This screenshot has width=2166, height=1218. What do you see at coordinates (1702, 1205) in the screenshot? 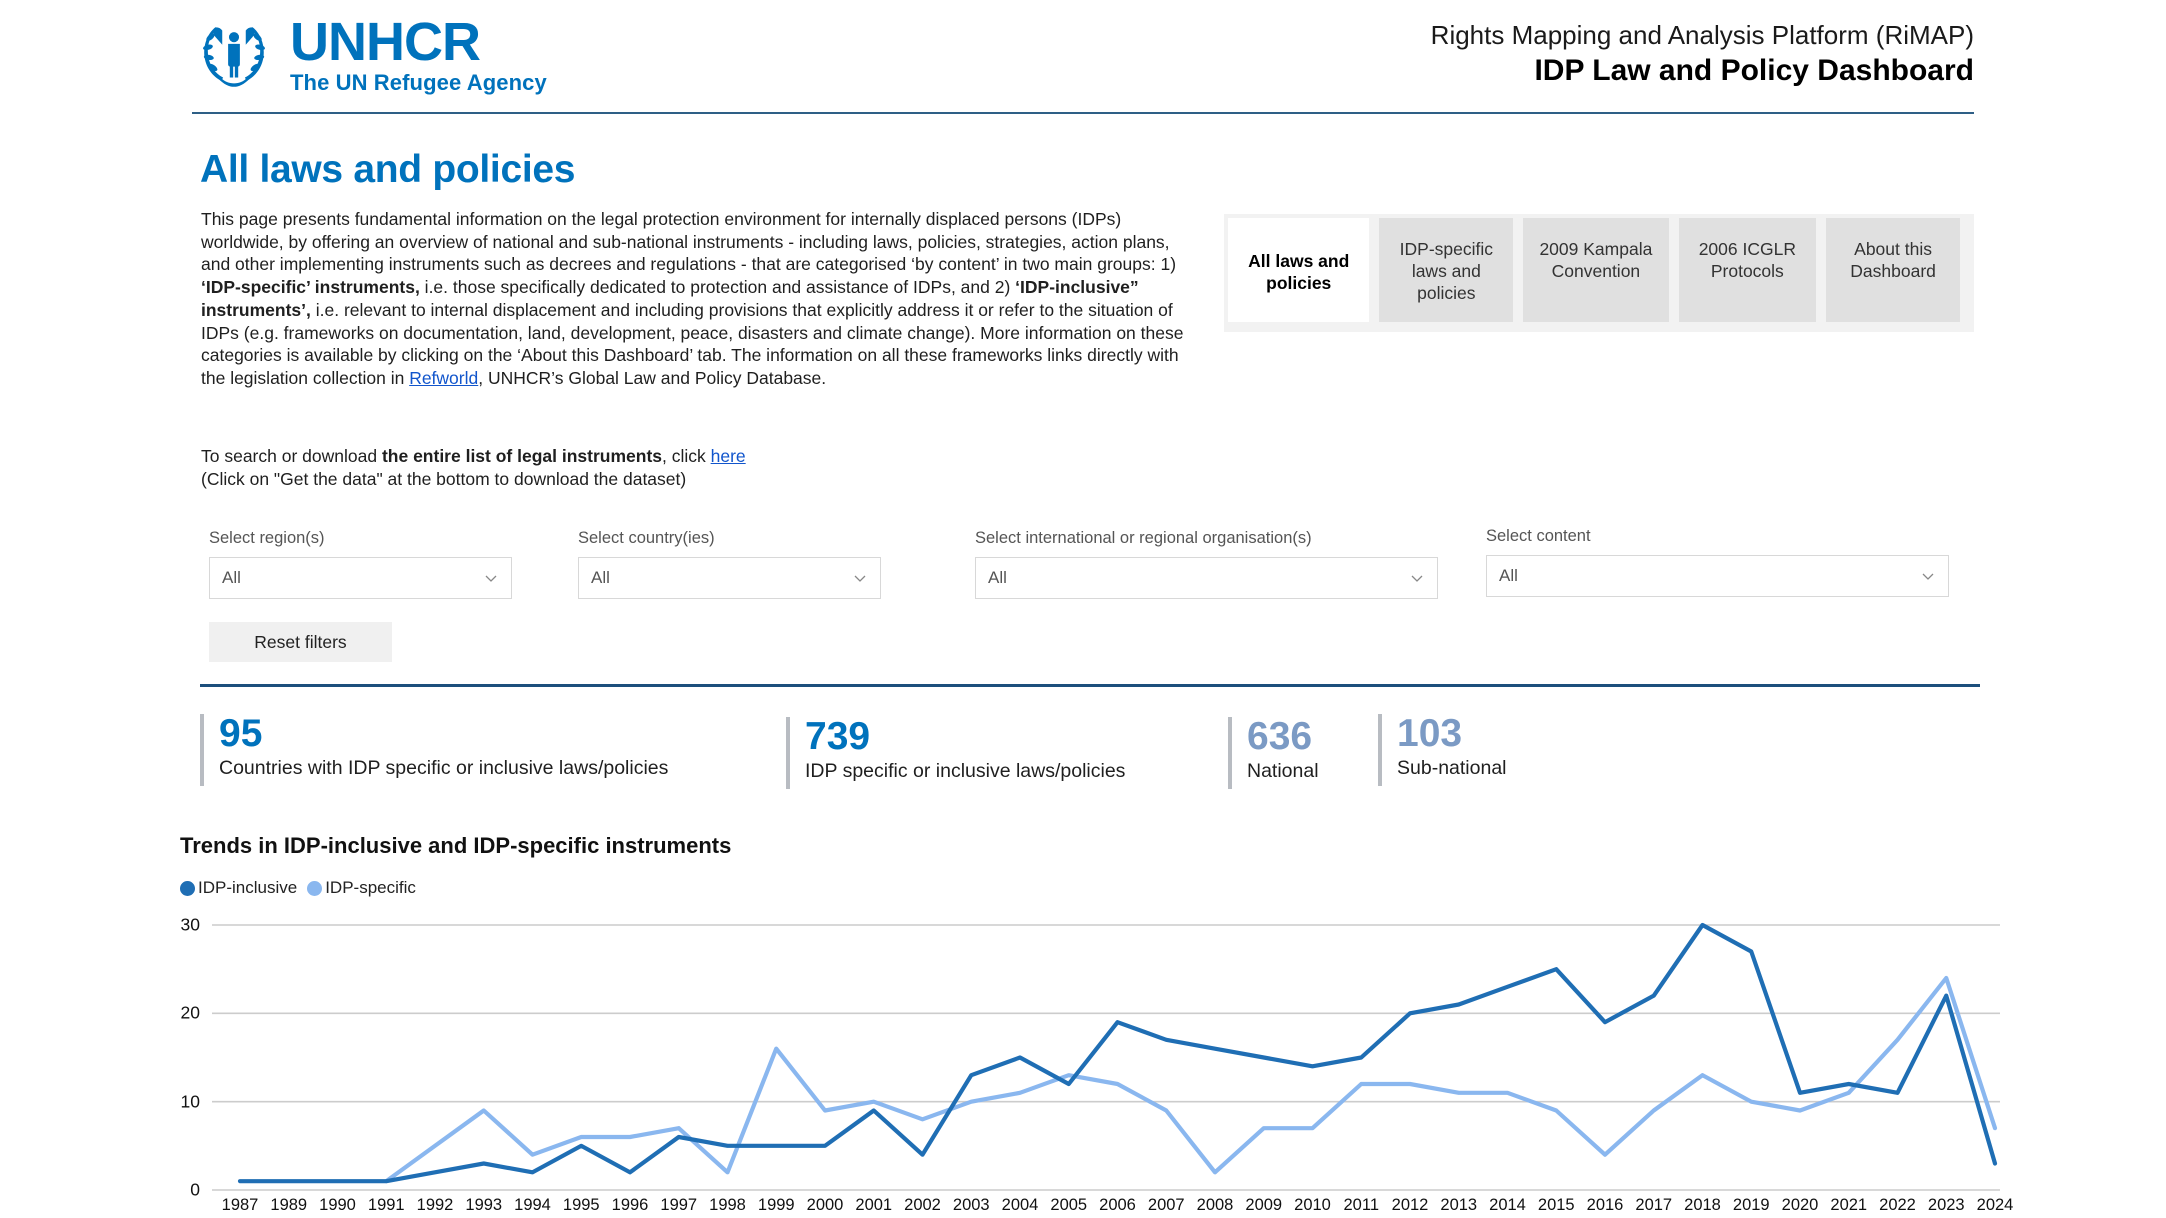
I see `x-axis-tick-2018: 2018` at bounding box center [1702, 1205].